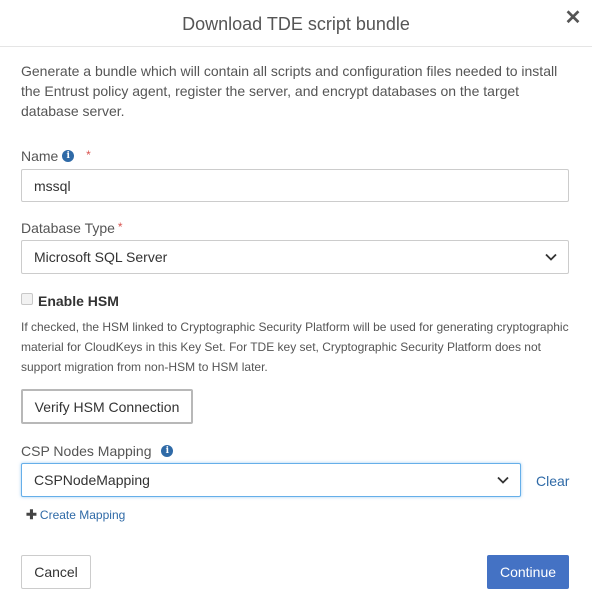 The height and width of the screenshot is (614, 592). What do you see at coordinates (296, 24) in the screenshot?
I see `dialog-title: Download TDE script bundle` at bounding box center [296, 24].